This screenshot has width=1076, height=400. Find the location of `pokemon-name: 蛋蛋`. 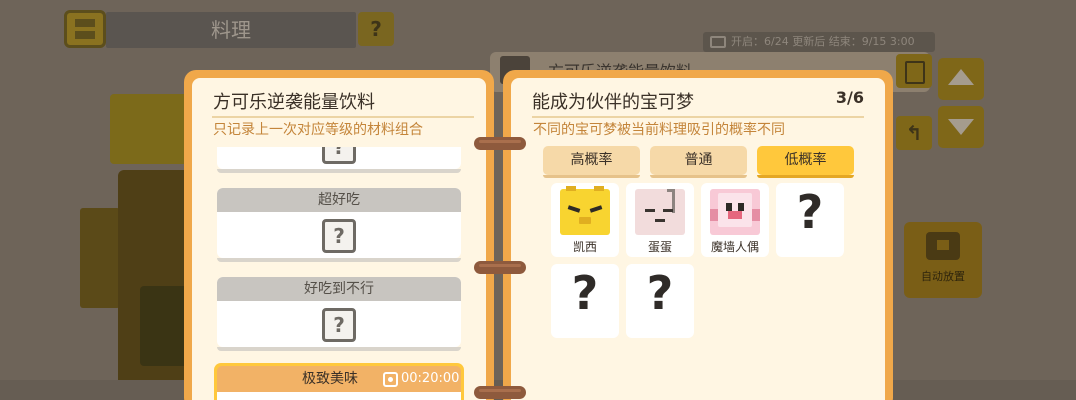

pokemon-name: 蛋蛋 is located at coordinates (659, 247).